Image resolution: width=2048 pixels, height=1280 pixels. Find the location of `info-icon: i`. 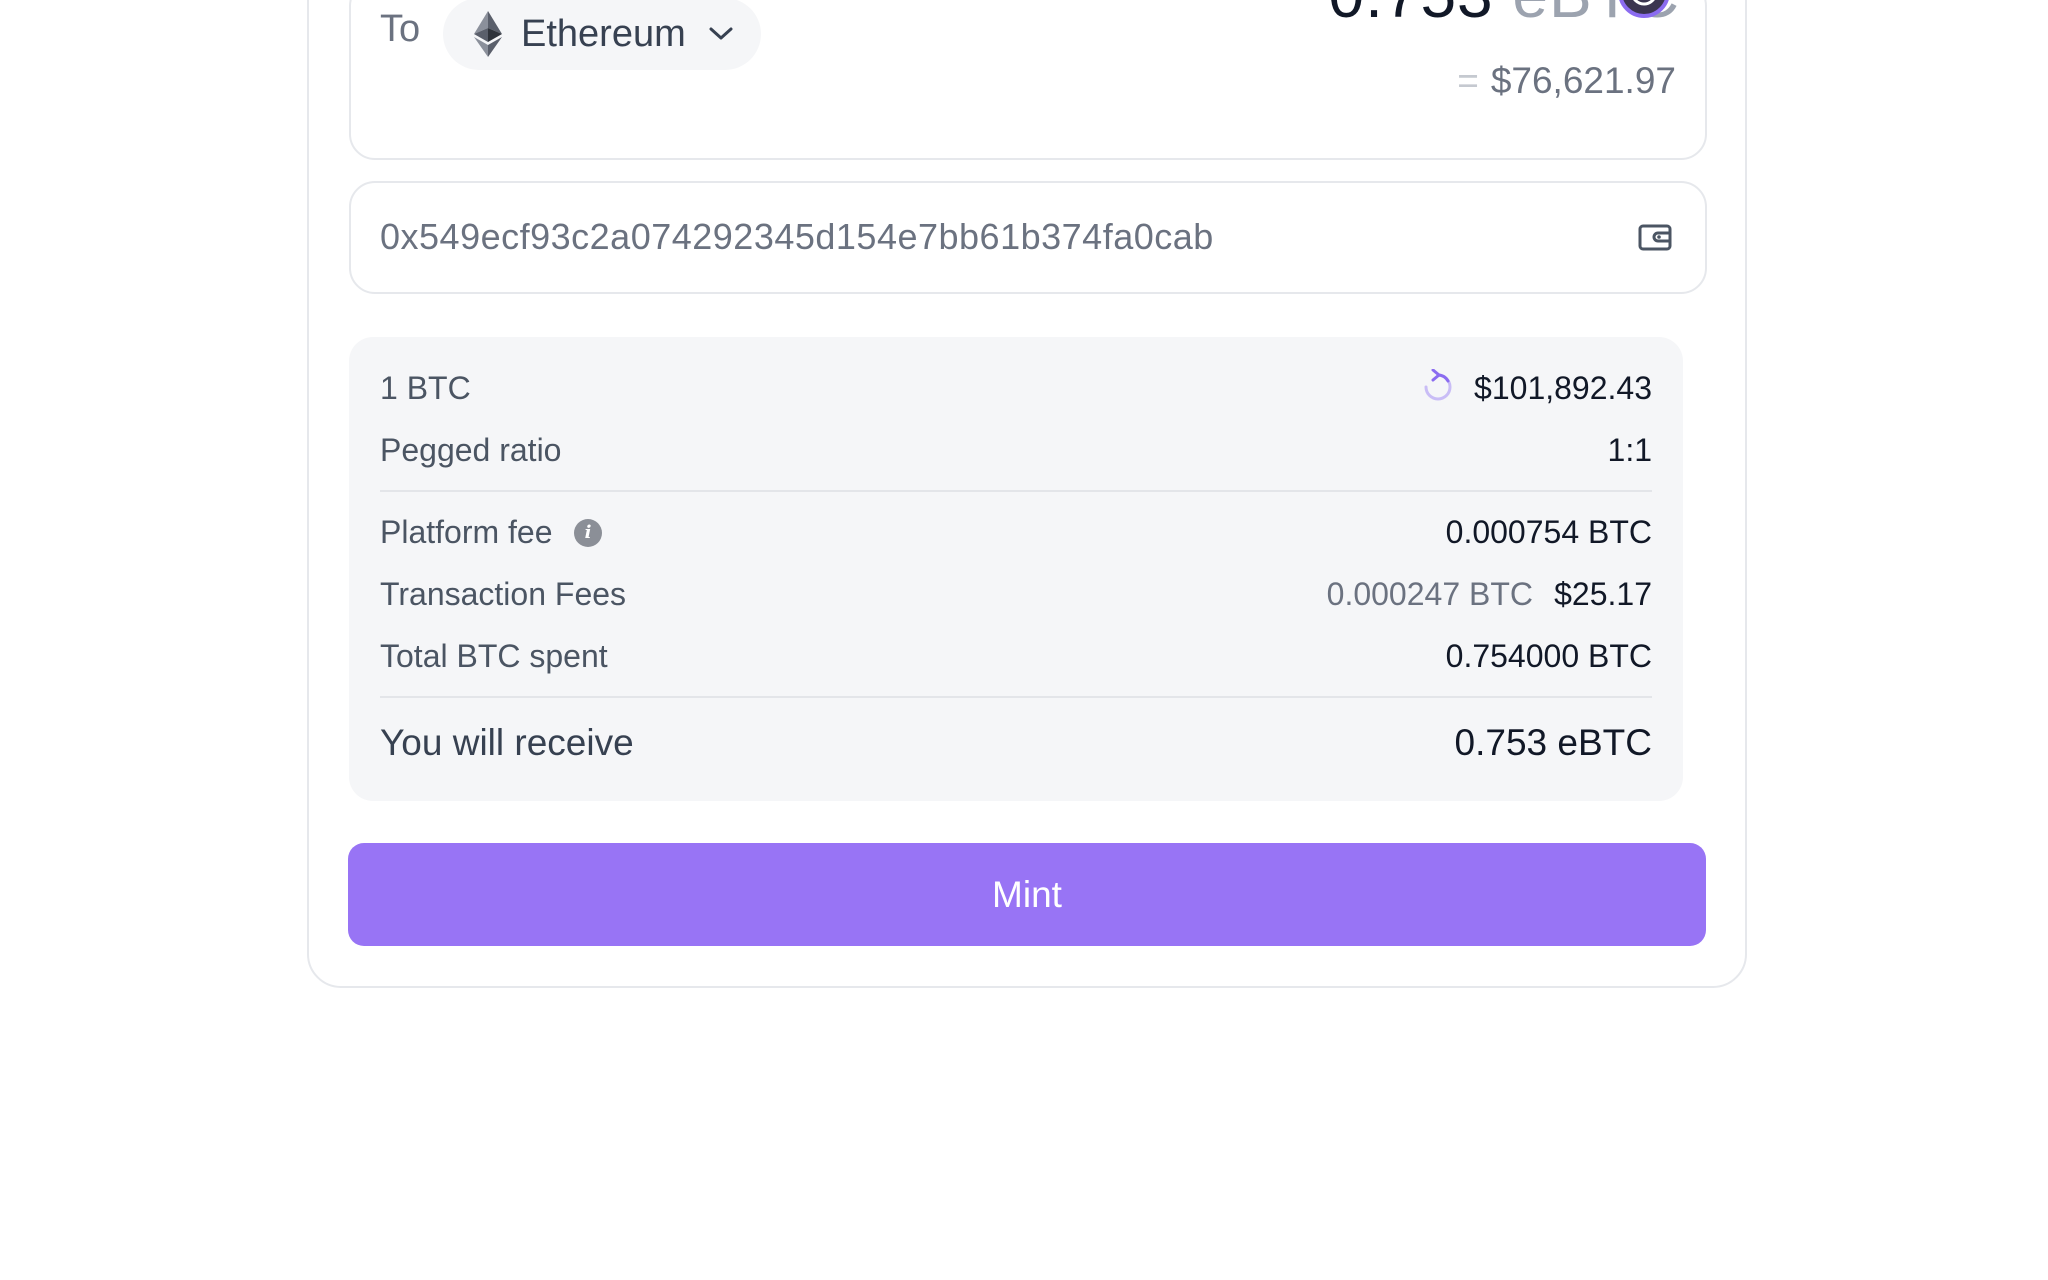

info-icon: i is located at coordinates (588, 533).